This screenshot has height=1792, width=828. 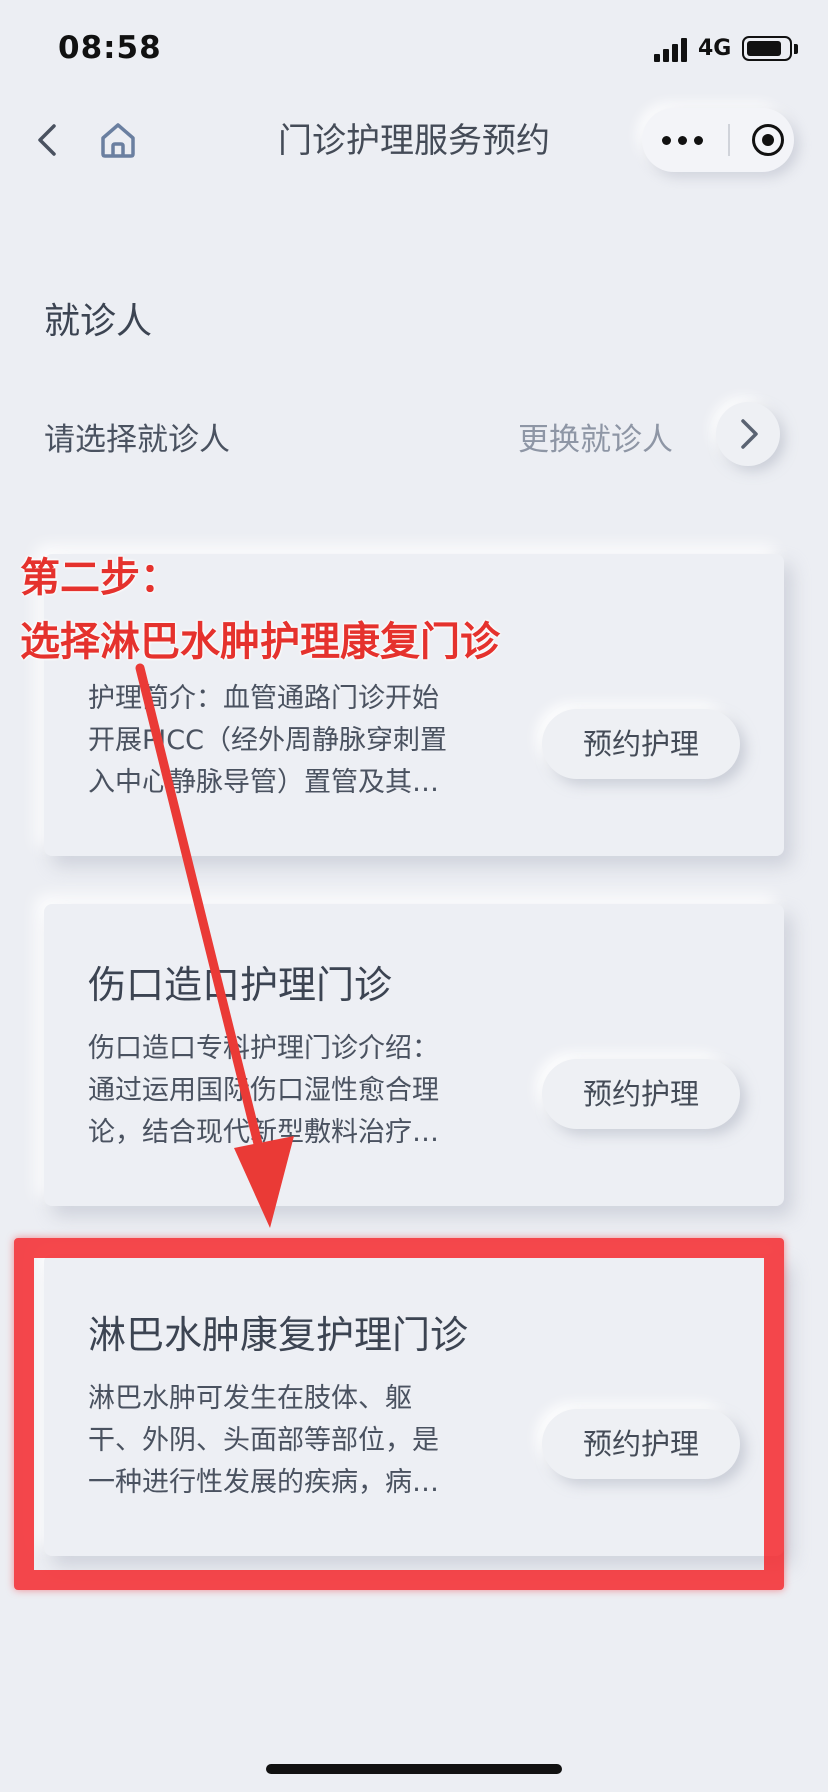 What do you see at coordinates (414, 1769) in the screenshot?
I see `home-indicator` at bounding box center [414, 1769].